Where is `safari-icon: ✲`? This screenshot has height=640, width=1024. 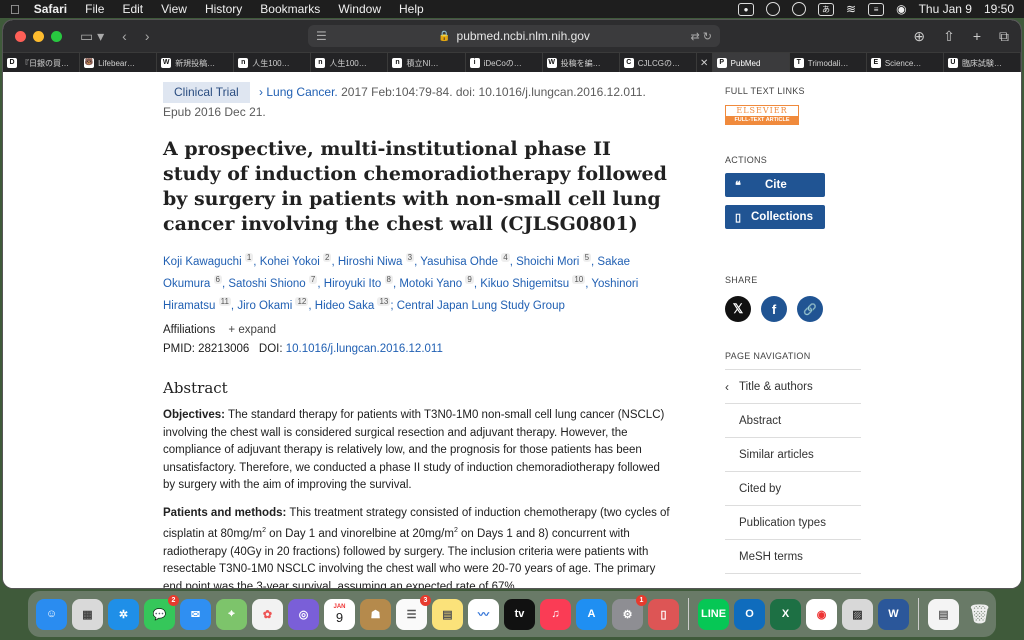
safari-icon: ✲ is located at coordinates (123, 614).